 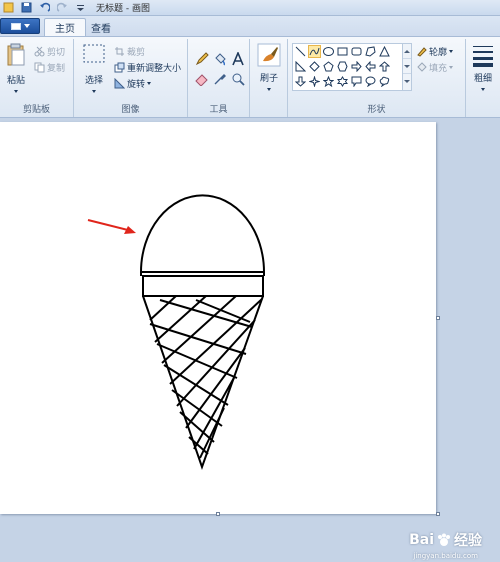 I want to click on shapes-scrollbar, so click(x=406, y=67).